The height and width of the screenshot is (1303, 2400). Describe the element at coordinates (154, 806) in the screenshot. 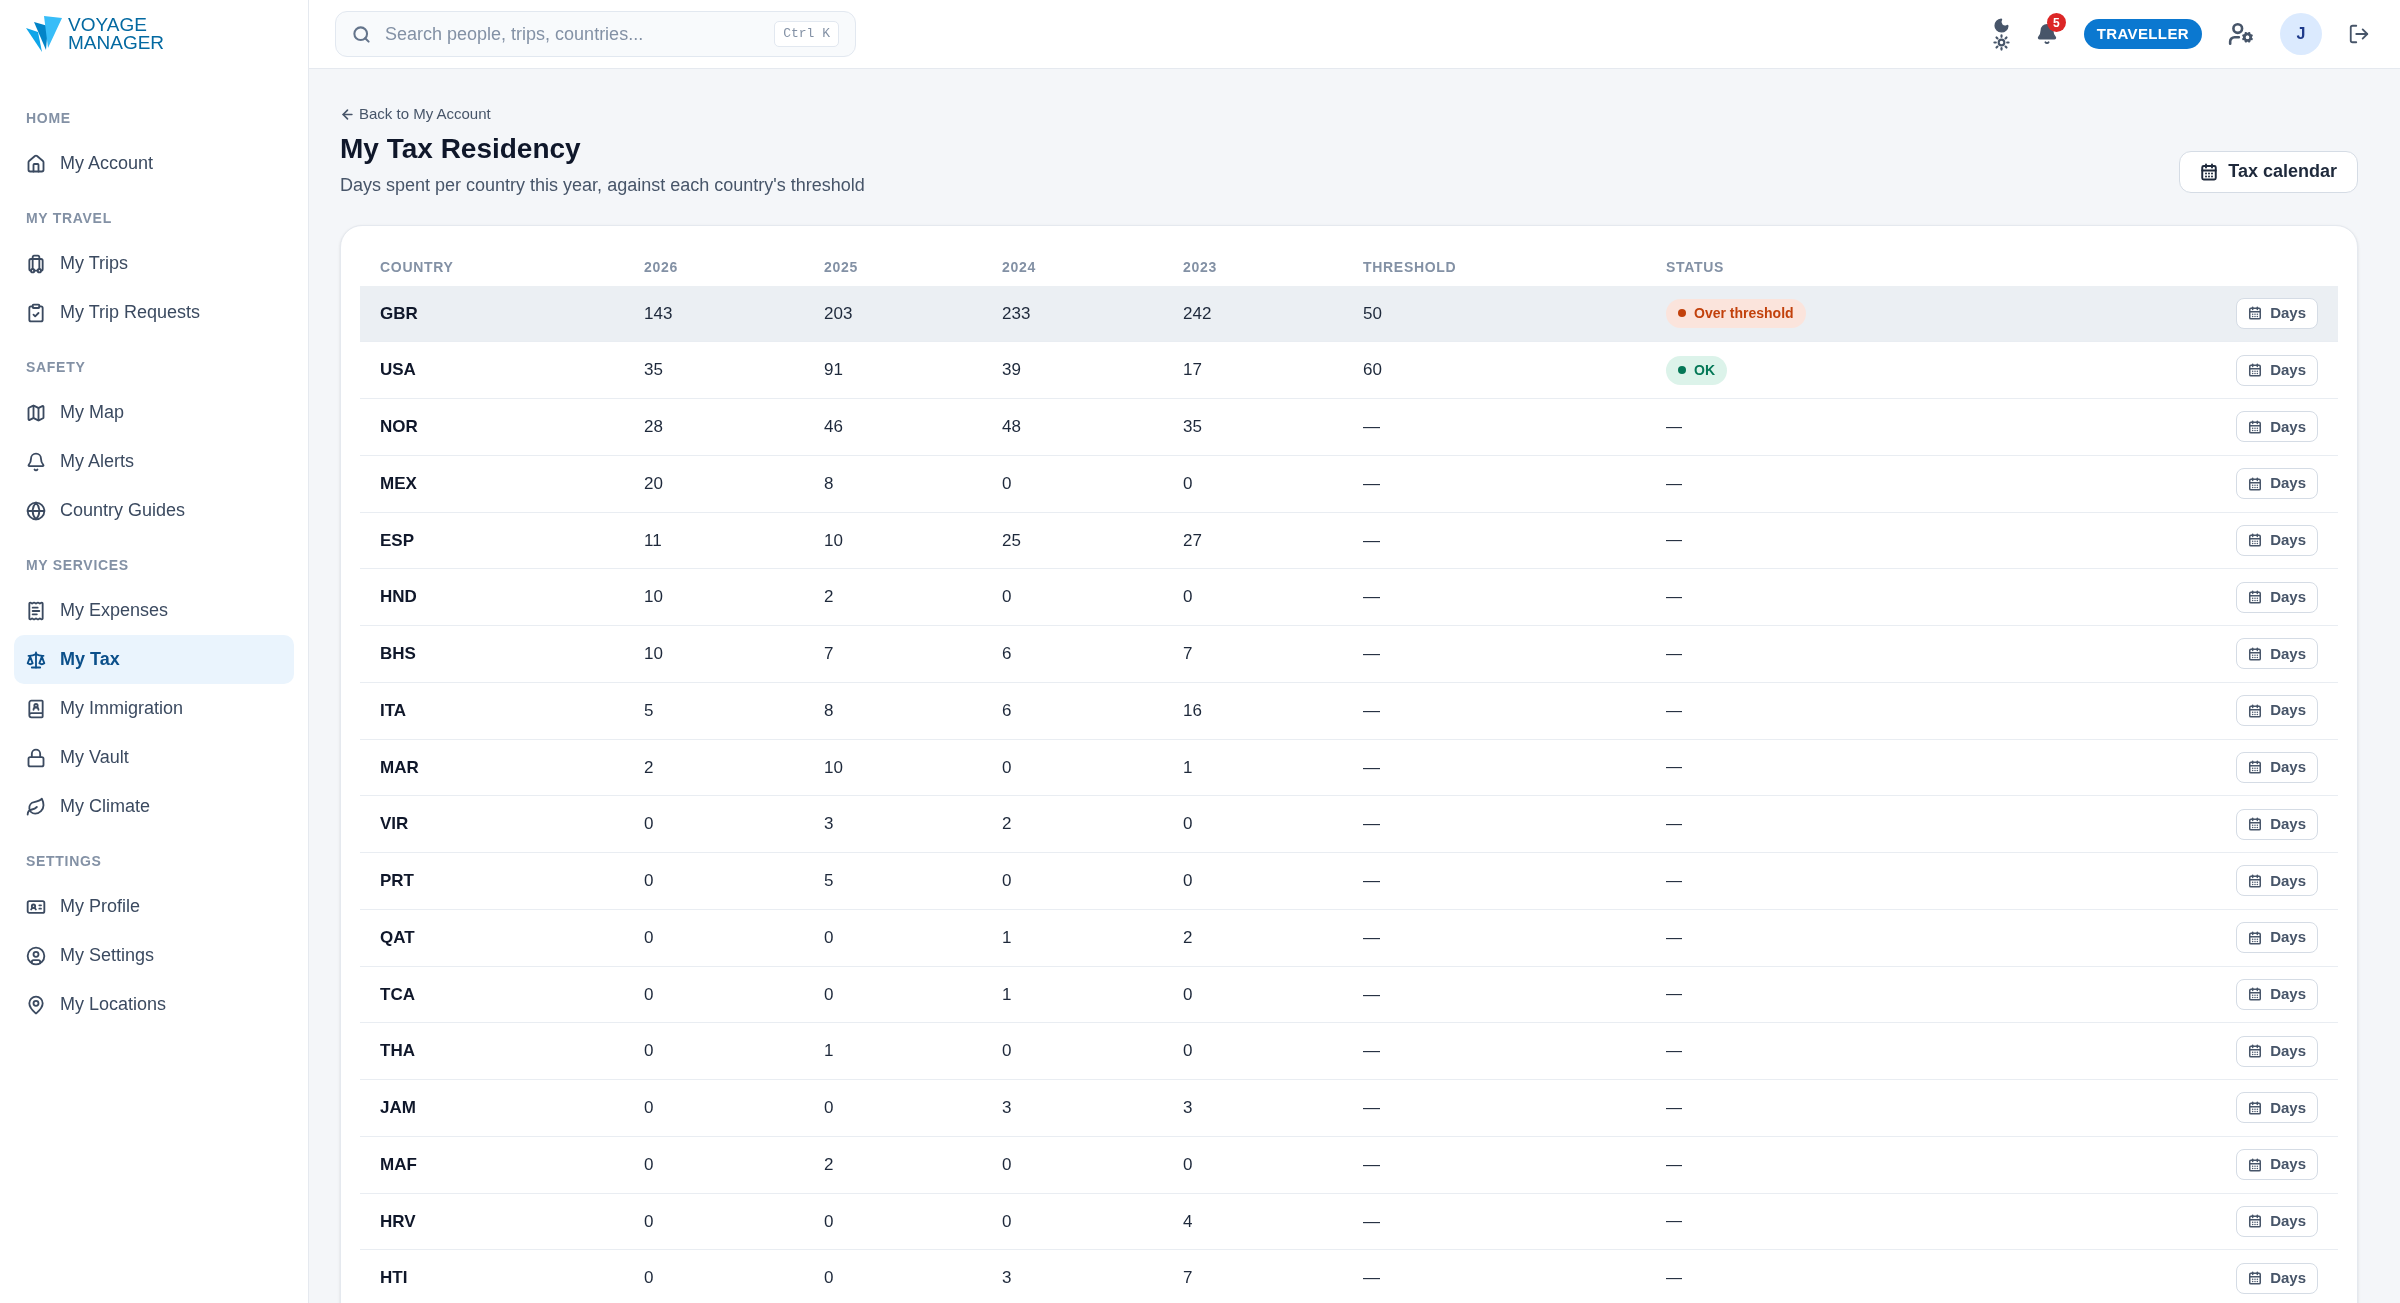

I see `sidebar-item: My Climate` at that location.